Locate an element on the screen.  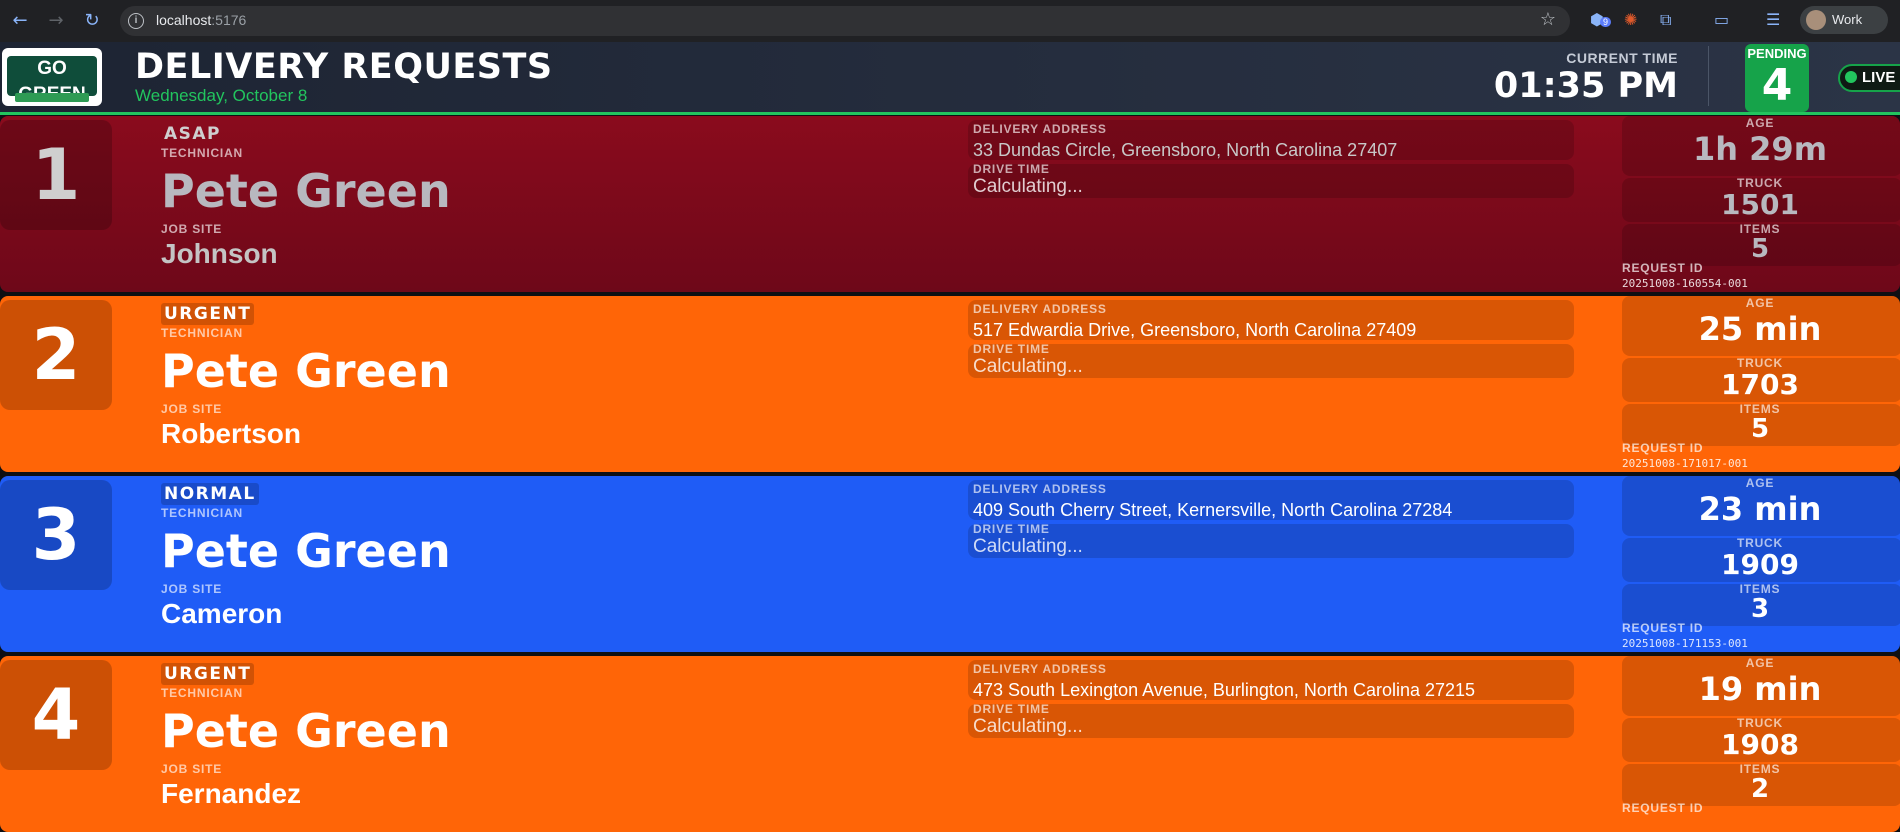
age-value: 23 min is located at coordinates (1760, 509).